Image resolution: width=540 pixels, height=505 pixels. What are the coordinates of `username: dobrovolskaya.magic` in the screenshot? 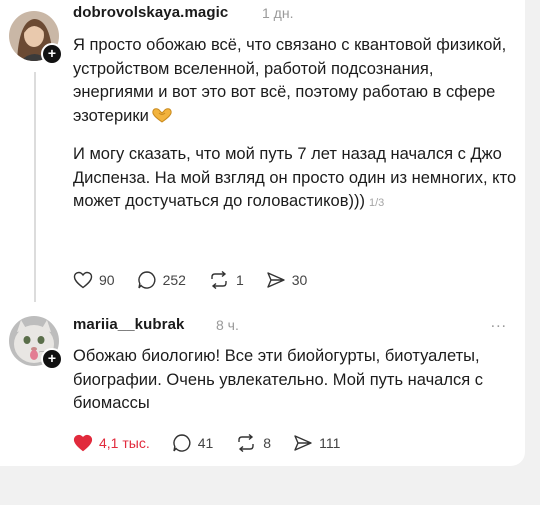 It's located at (150, 12).